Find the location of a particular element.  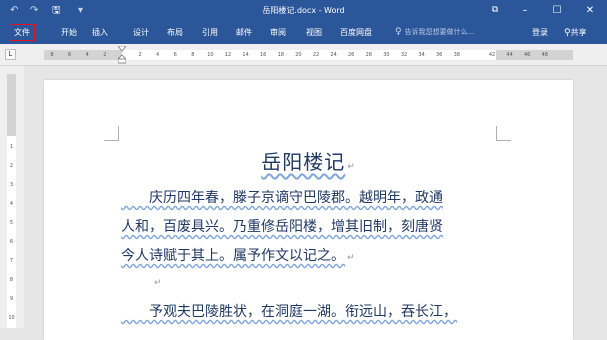

undo-icon: ↶ is located at coordinates (14, 10).